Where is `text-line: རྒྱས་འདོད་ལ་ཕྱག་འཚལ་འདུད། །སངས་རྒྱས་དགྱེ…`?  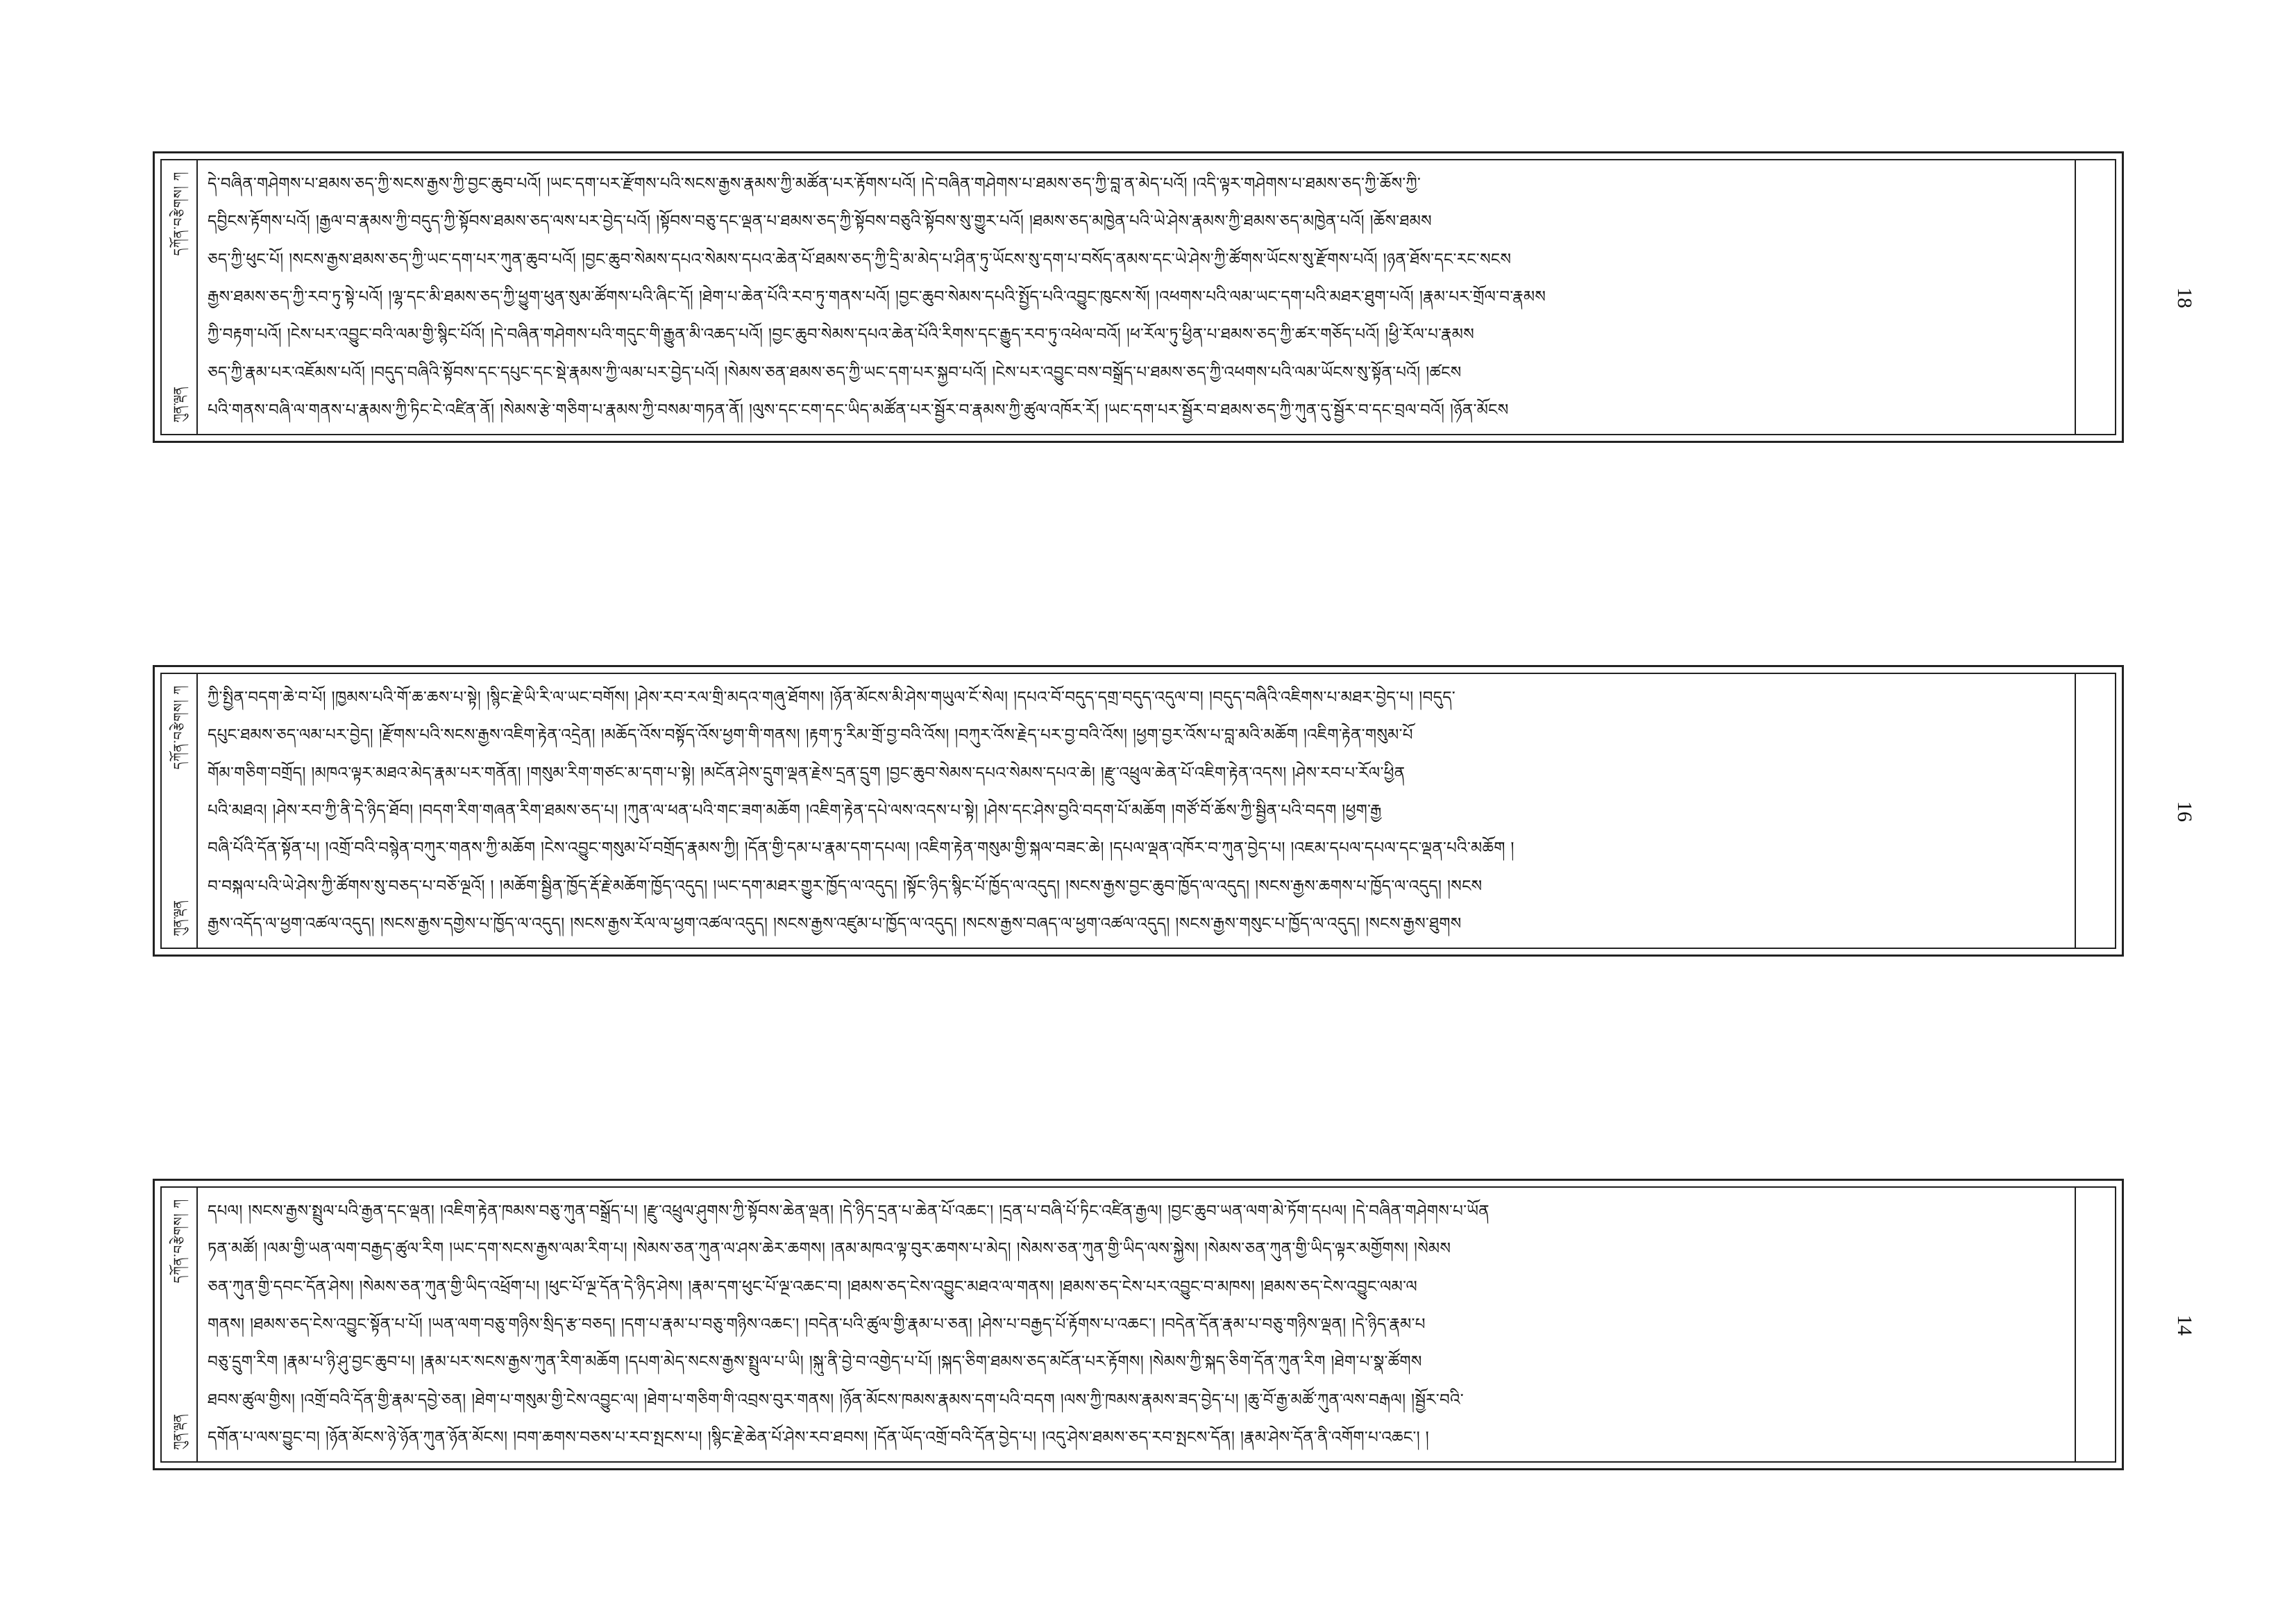 text-line: རྒྱས་འདོད་ལ་ཕྱག་འཚལ་འདུད། །སངས་རྒྱས་དགྱེ… is located at coordinates (835, 923).